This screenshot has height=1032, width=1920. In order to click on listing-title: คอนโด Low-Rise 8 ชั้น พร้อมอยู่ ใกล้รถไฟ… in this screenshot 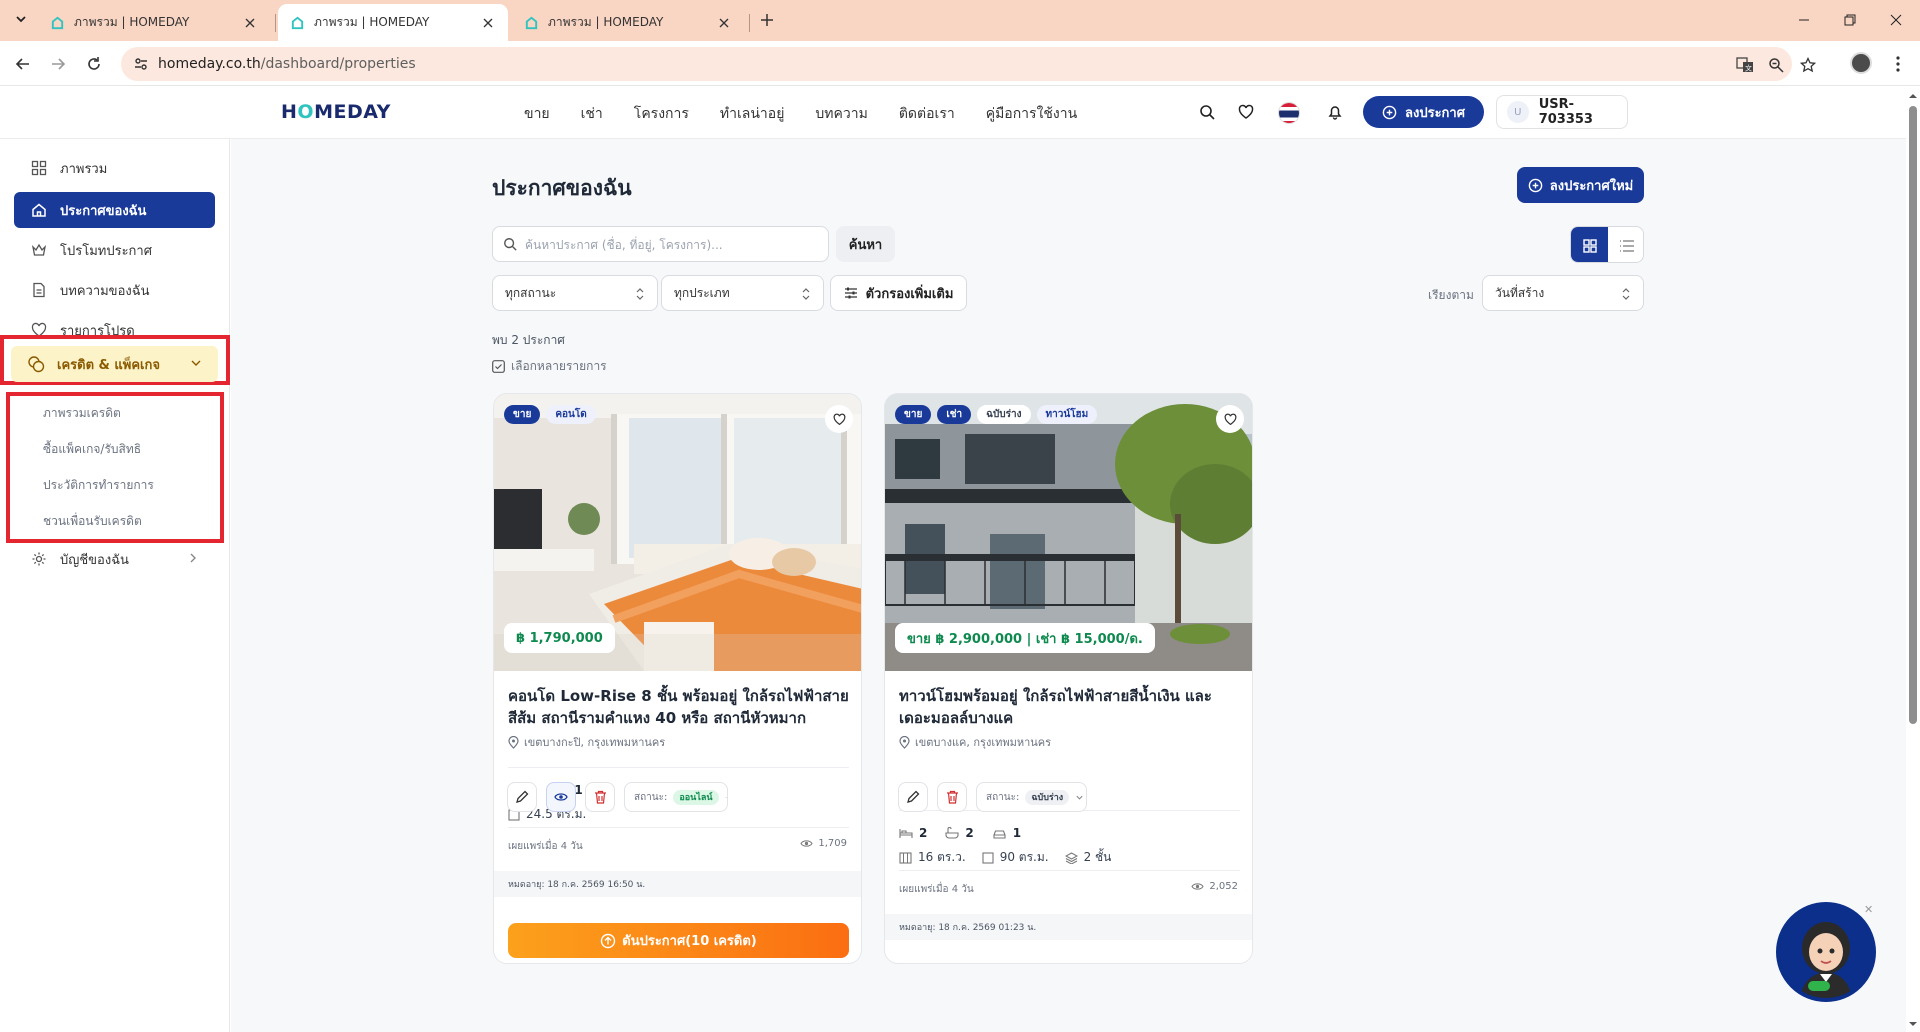, I will do `click(679, 707)`.